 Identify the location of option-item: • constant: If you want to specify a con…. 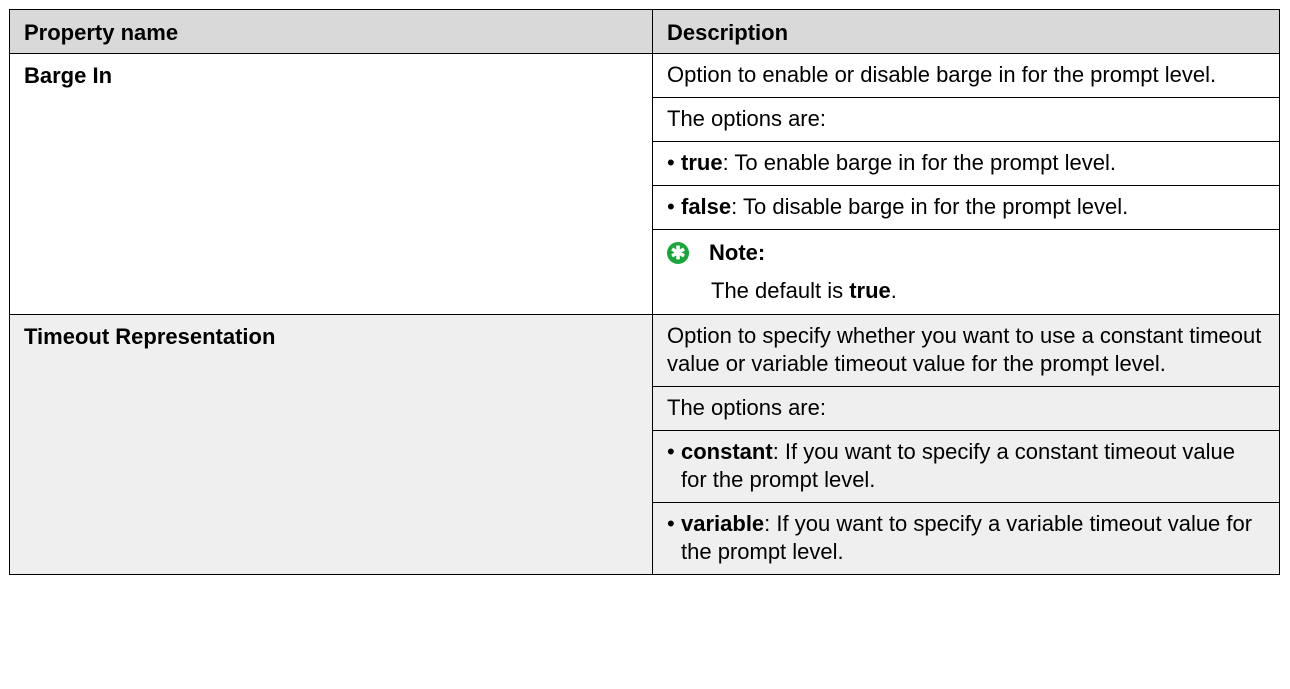
(966, 467).